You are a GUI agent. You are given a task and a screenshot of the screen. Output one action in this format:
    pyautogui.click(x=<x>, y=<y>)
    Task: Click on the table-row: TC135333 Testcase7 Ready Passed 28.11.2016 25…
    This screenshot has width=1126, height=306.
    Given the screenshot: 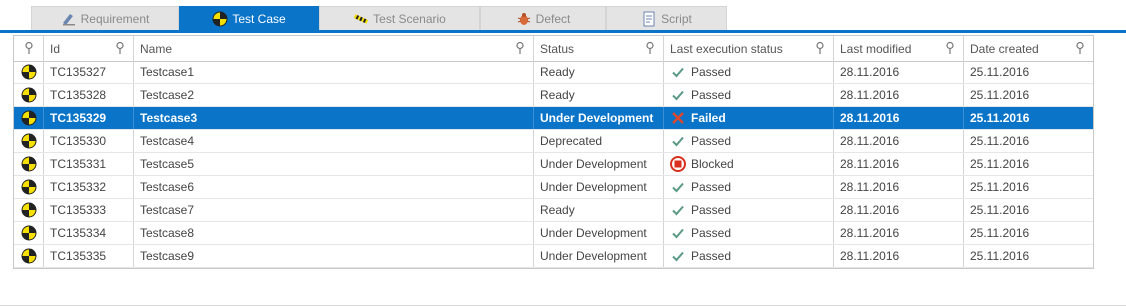 What is the action you would take?
    pyautogui.click(x=553, y=210)
    